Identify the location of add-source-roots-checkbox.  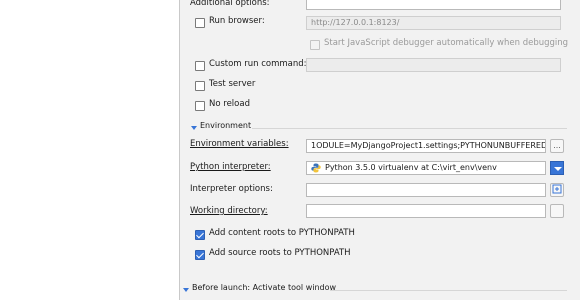
(200, 255).